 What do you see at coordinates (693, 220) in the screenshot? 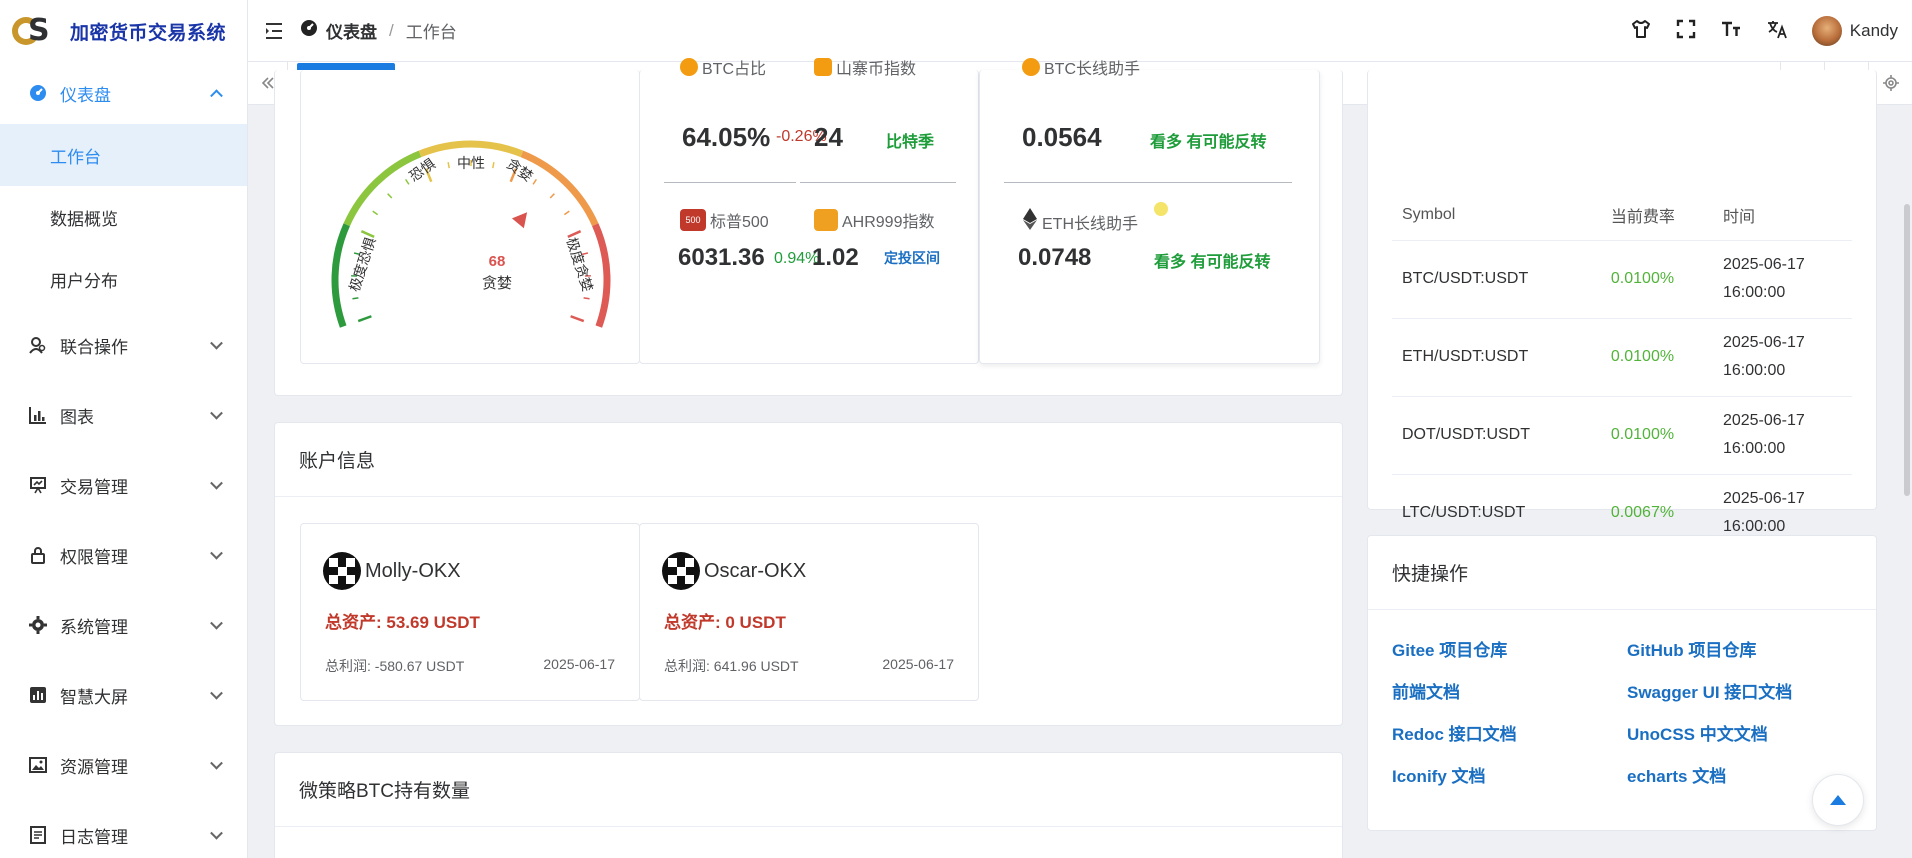
I see `sp500-icon: 500` at bounding box center [693, 220].